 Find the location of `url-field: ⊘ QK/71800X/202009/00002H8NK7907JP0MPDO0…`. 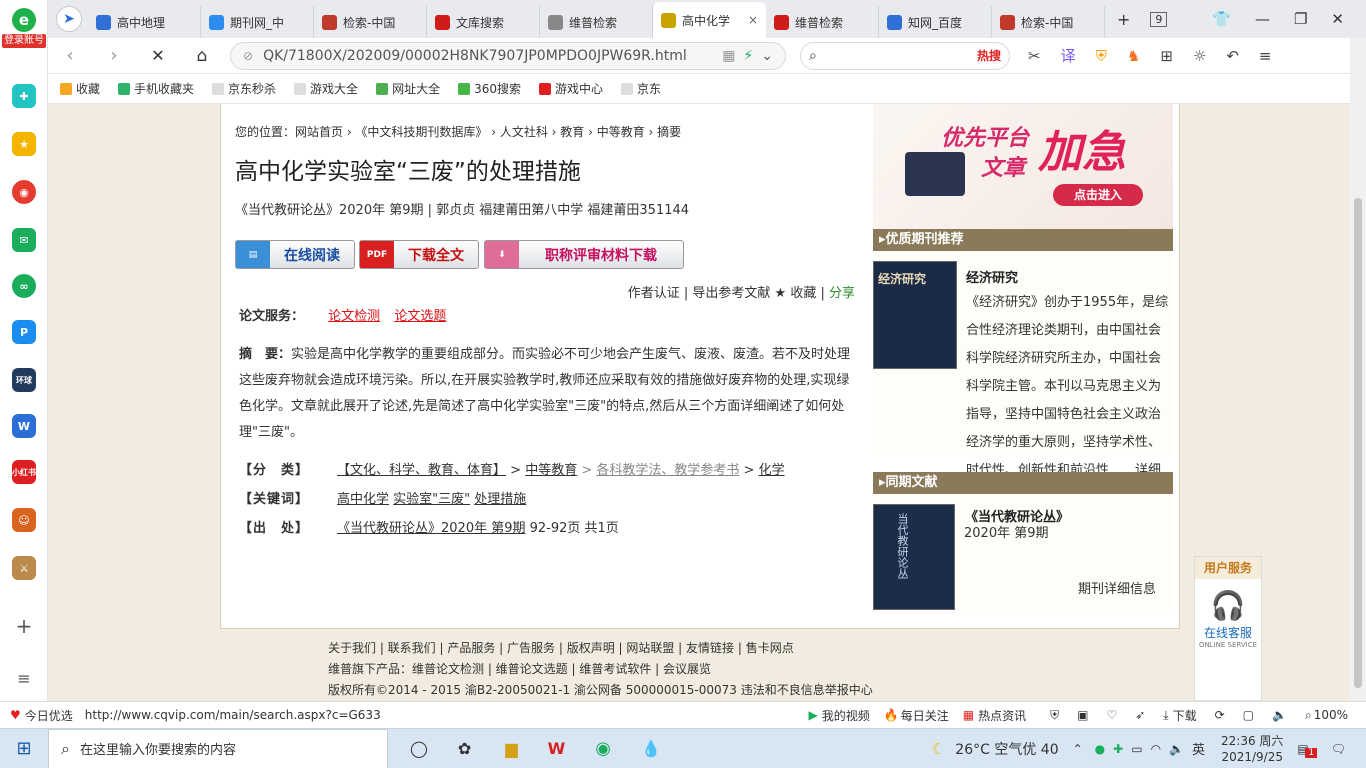

url-field: ⊘ QK/71800X/202009/00002H8NK7907JP0MPDO0… is located at coordinates (508, 55).